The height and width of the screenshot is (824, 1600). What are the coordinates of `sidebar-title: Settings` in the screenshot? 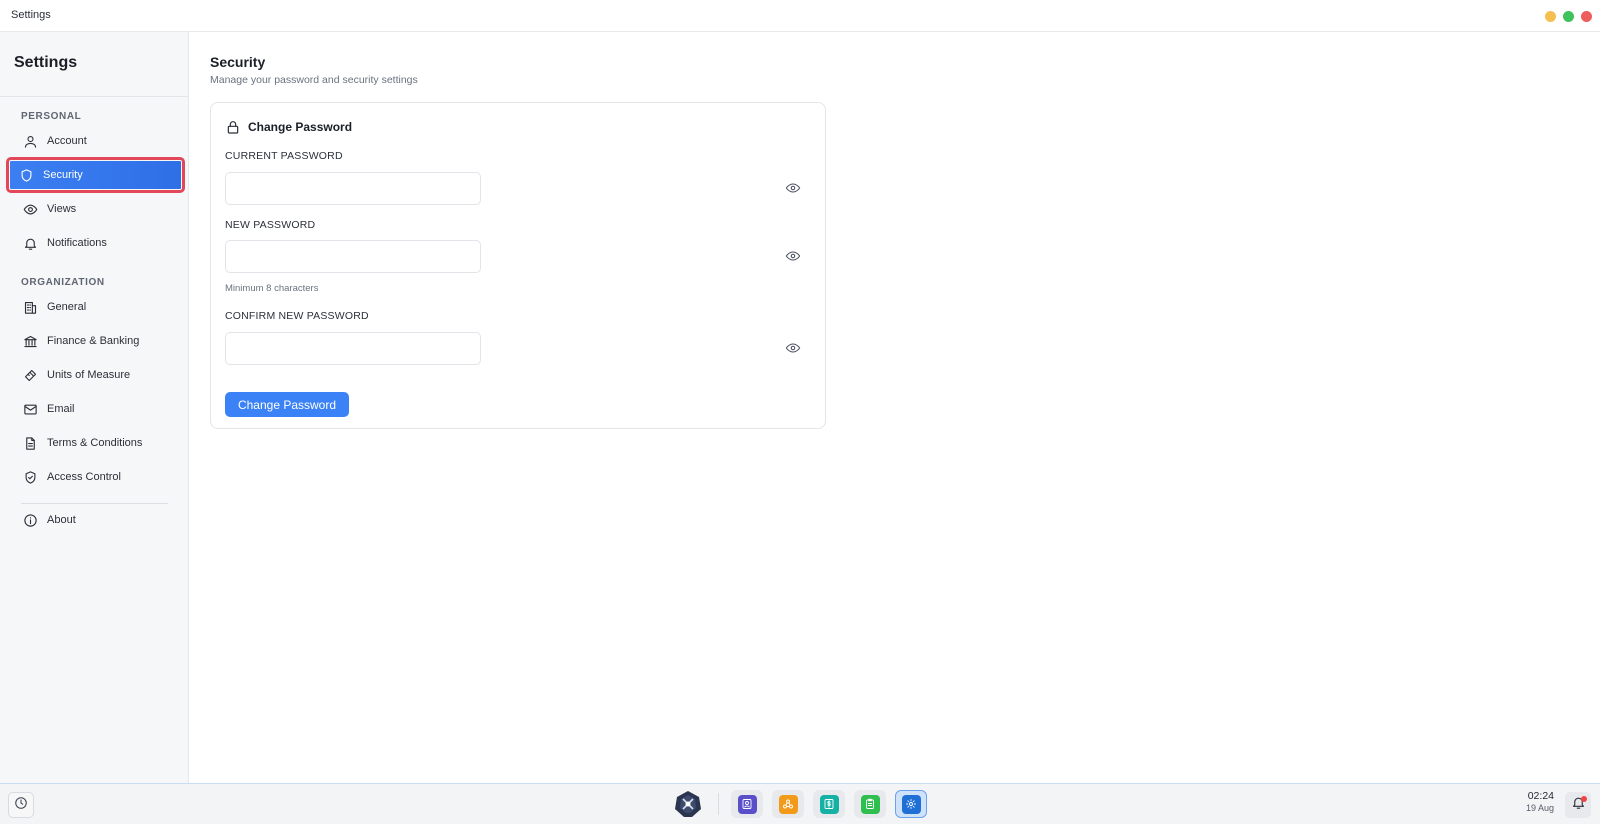 It's located at (46, 62).